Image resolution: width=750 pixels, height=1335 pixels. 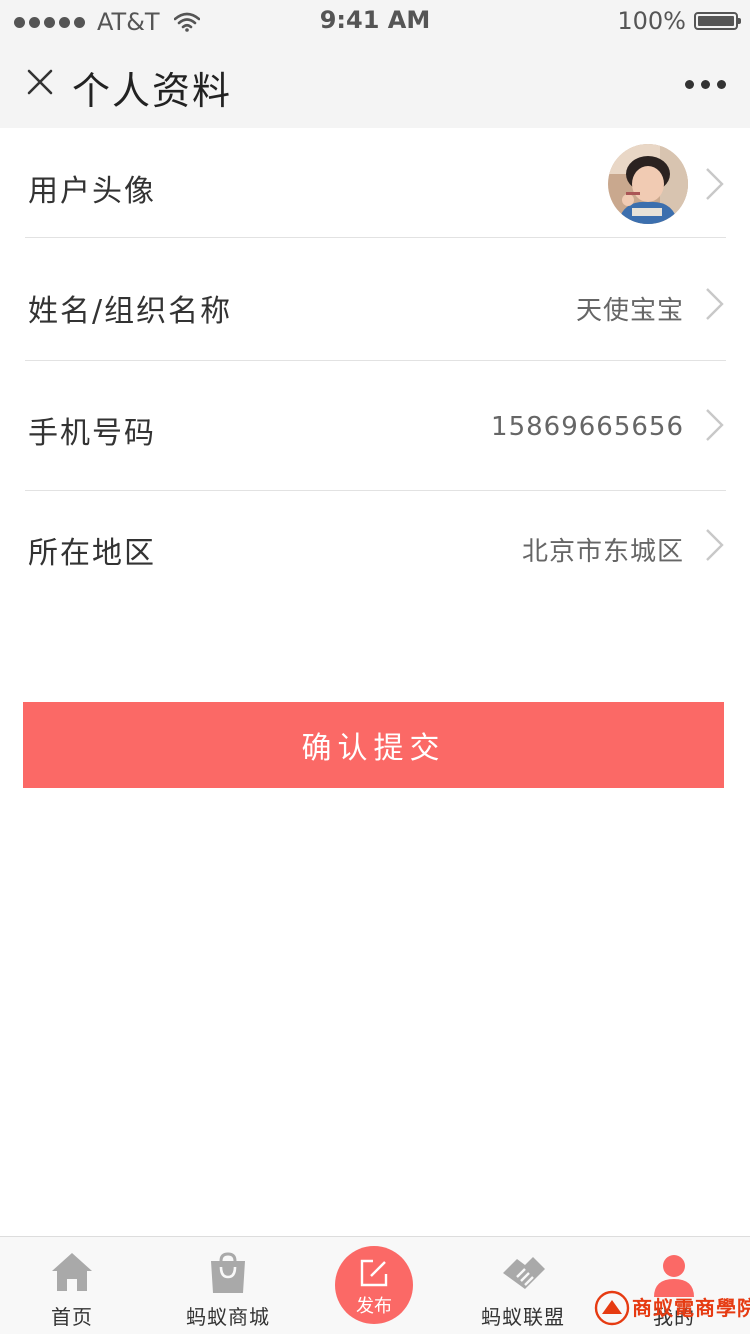 I want to click on tab-alliance: 蚂蚁联盟, so click(x=523, y=1286).